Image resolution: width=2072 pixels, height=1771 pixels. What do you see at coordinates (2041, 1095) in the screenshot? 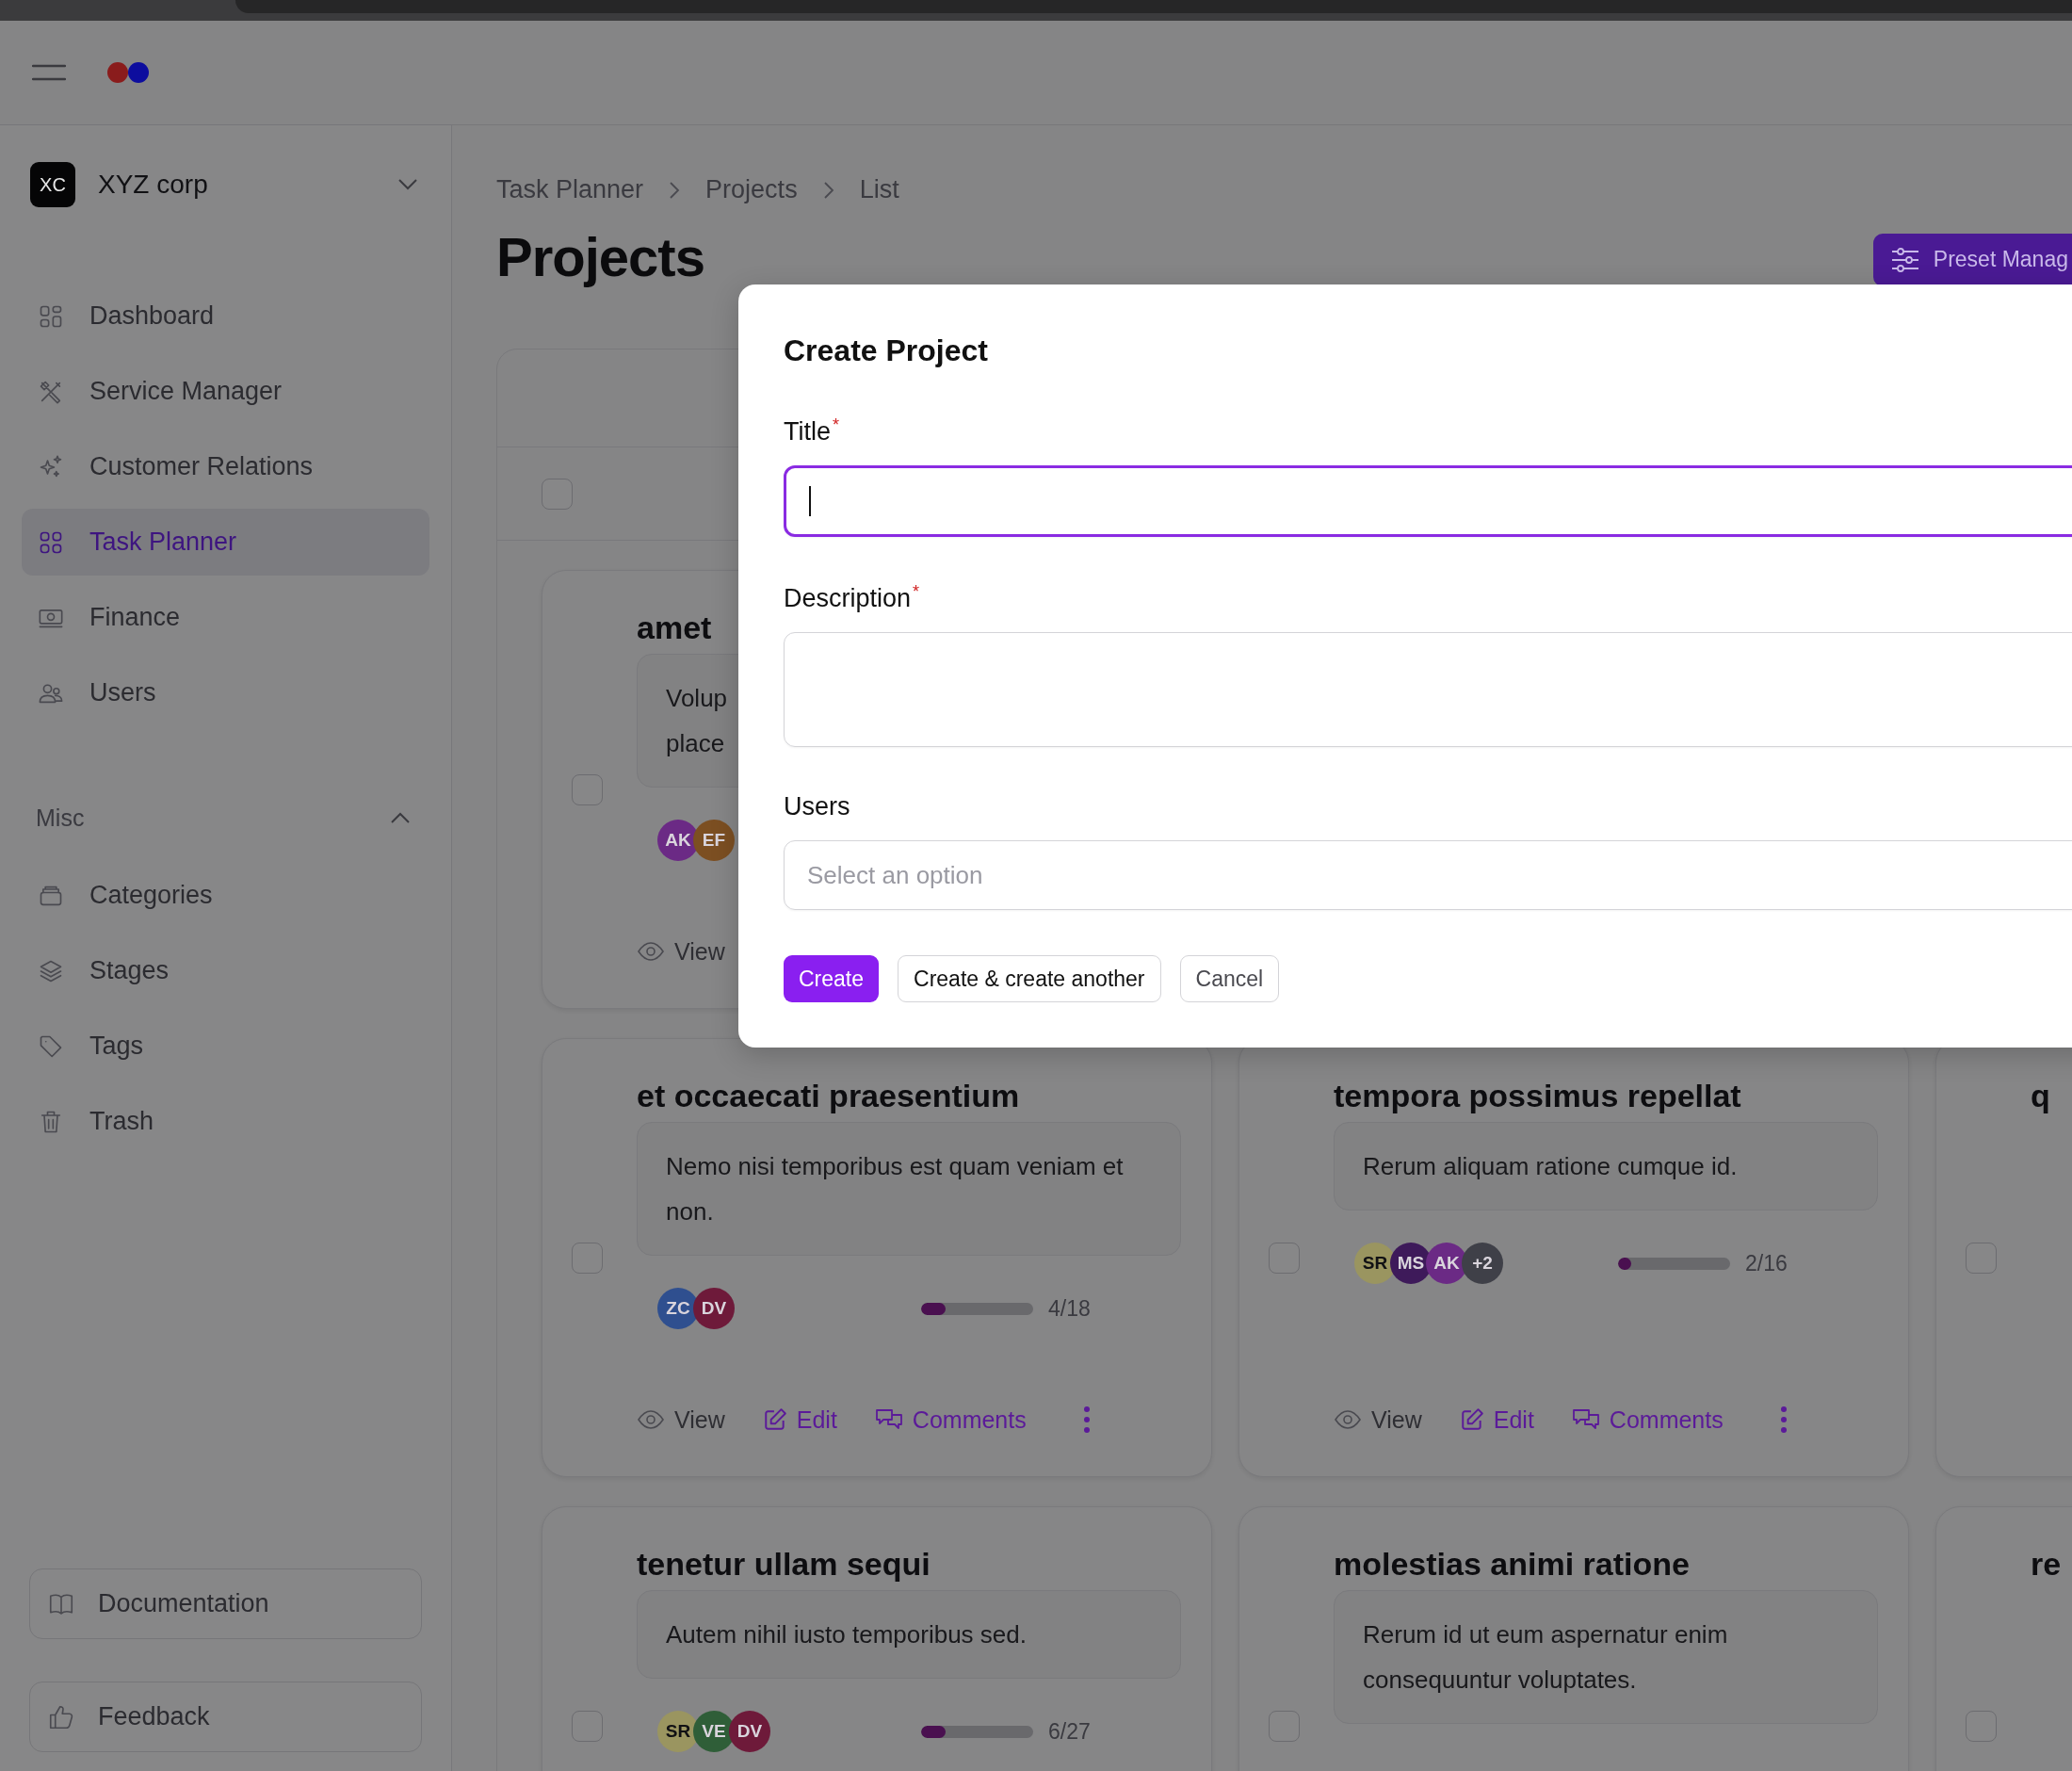
I see `project-title: q` at bounding box center [2041, 1095].